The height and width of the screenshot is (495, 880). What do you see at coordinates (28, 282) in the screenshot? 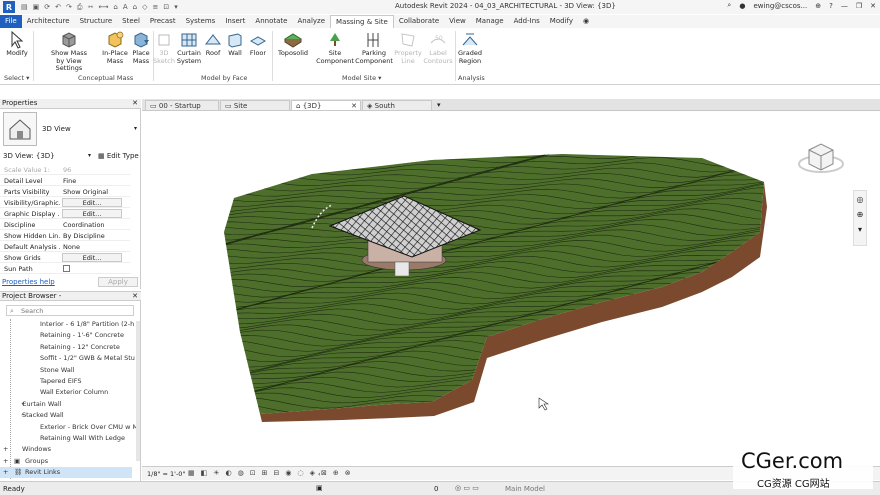
I see `properties-help-link: Properties help` at bounding box center [28, 282].